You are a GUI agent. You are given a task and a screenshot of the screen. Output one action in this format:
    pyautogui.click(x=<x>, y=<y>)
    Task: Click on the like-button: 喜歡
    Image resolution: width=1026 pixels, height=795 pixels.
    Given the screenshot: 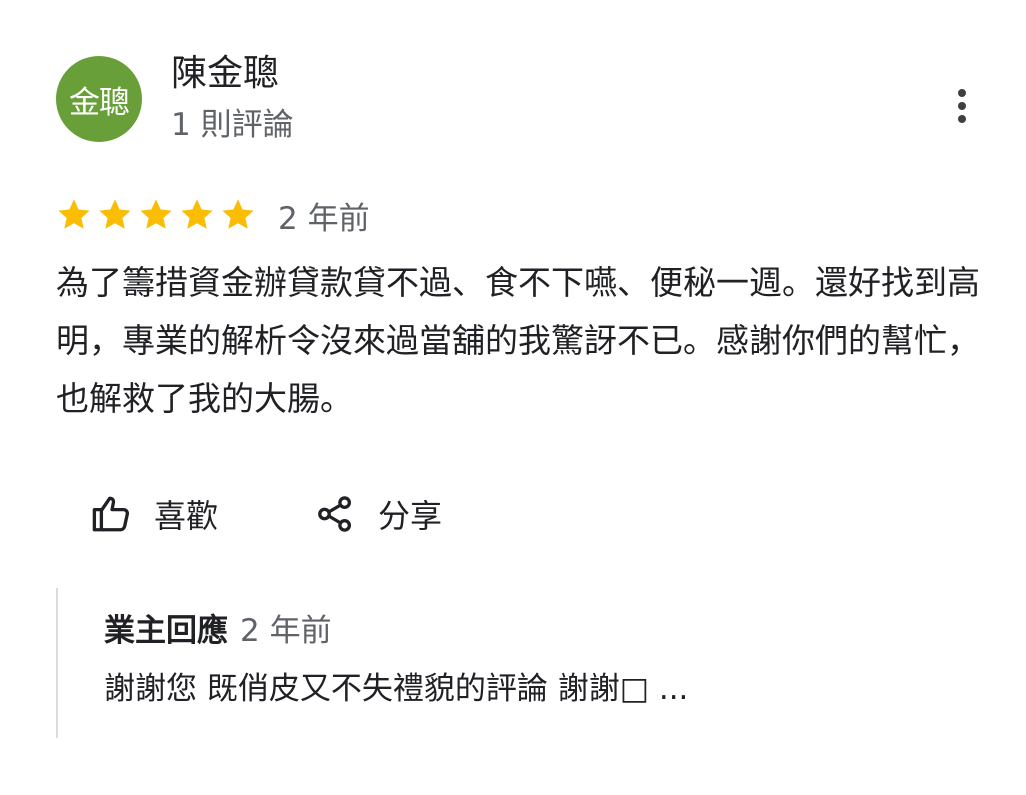 What is the action you would take?
    pyautogui.click(x=154, y=514)
    